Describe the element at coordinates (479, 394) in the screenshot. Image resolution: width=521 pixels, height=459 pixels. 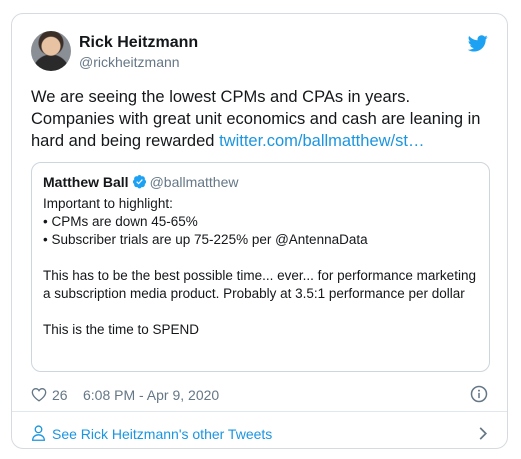
I see `info-icon` at that location.